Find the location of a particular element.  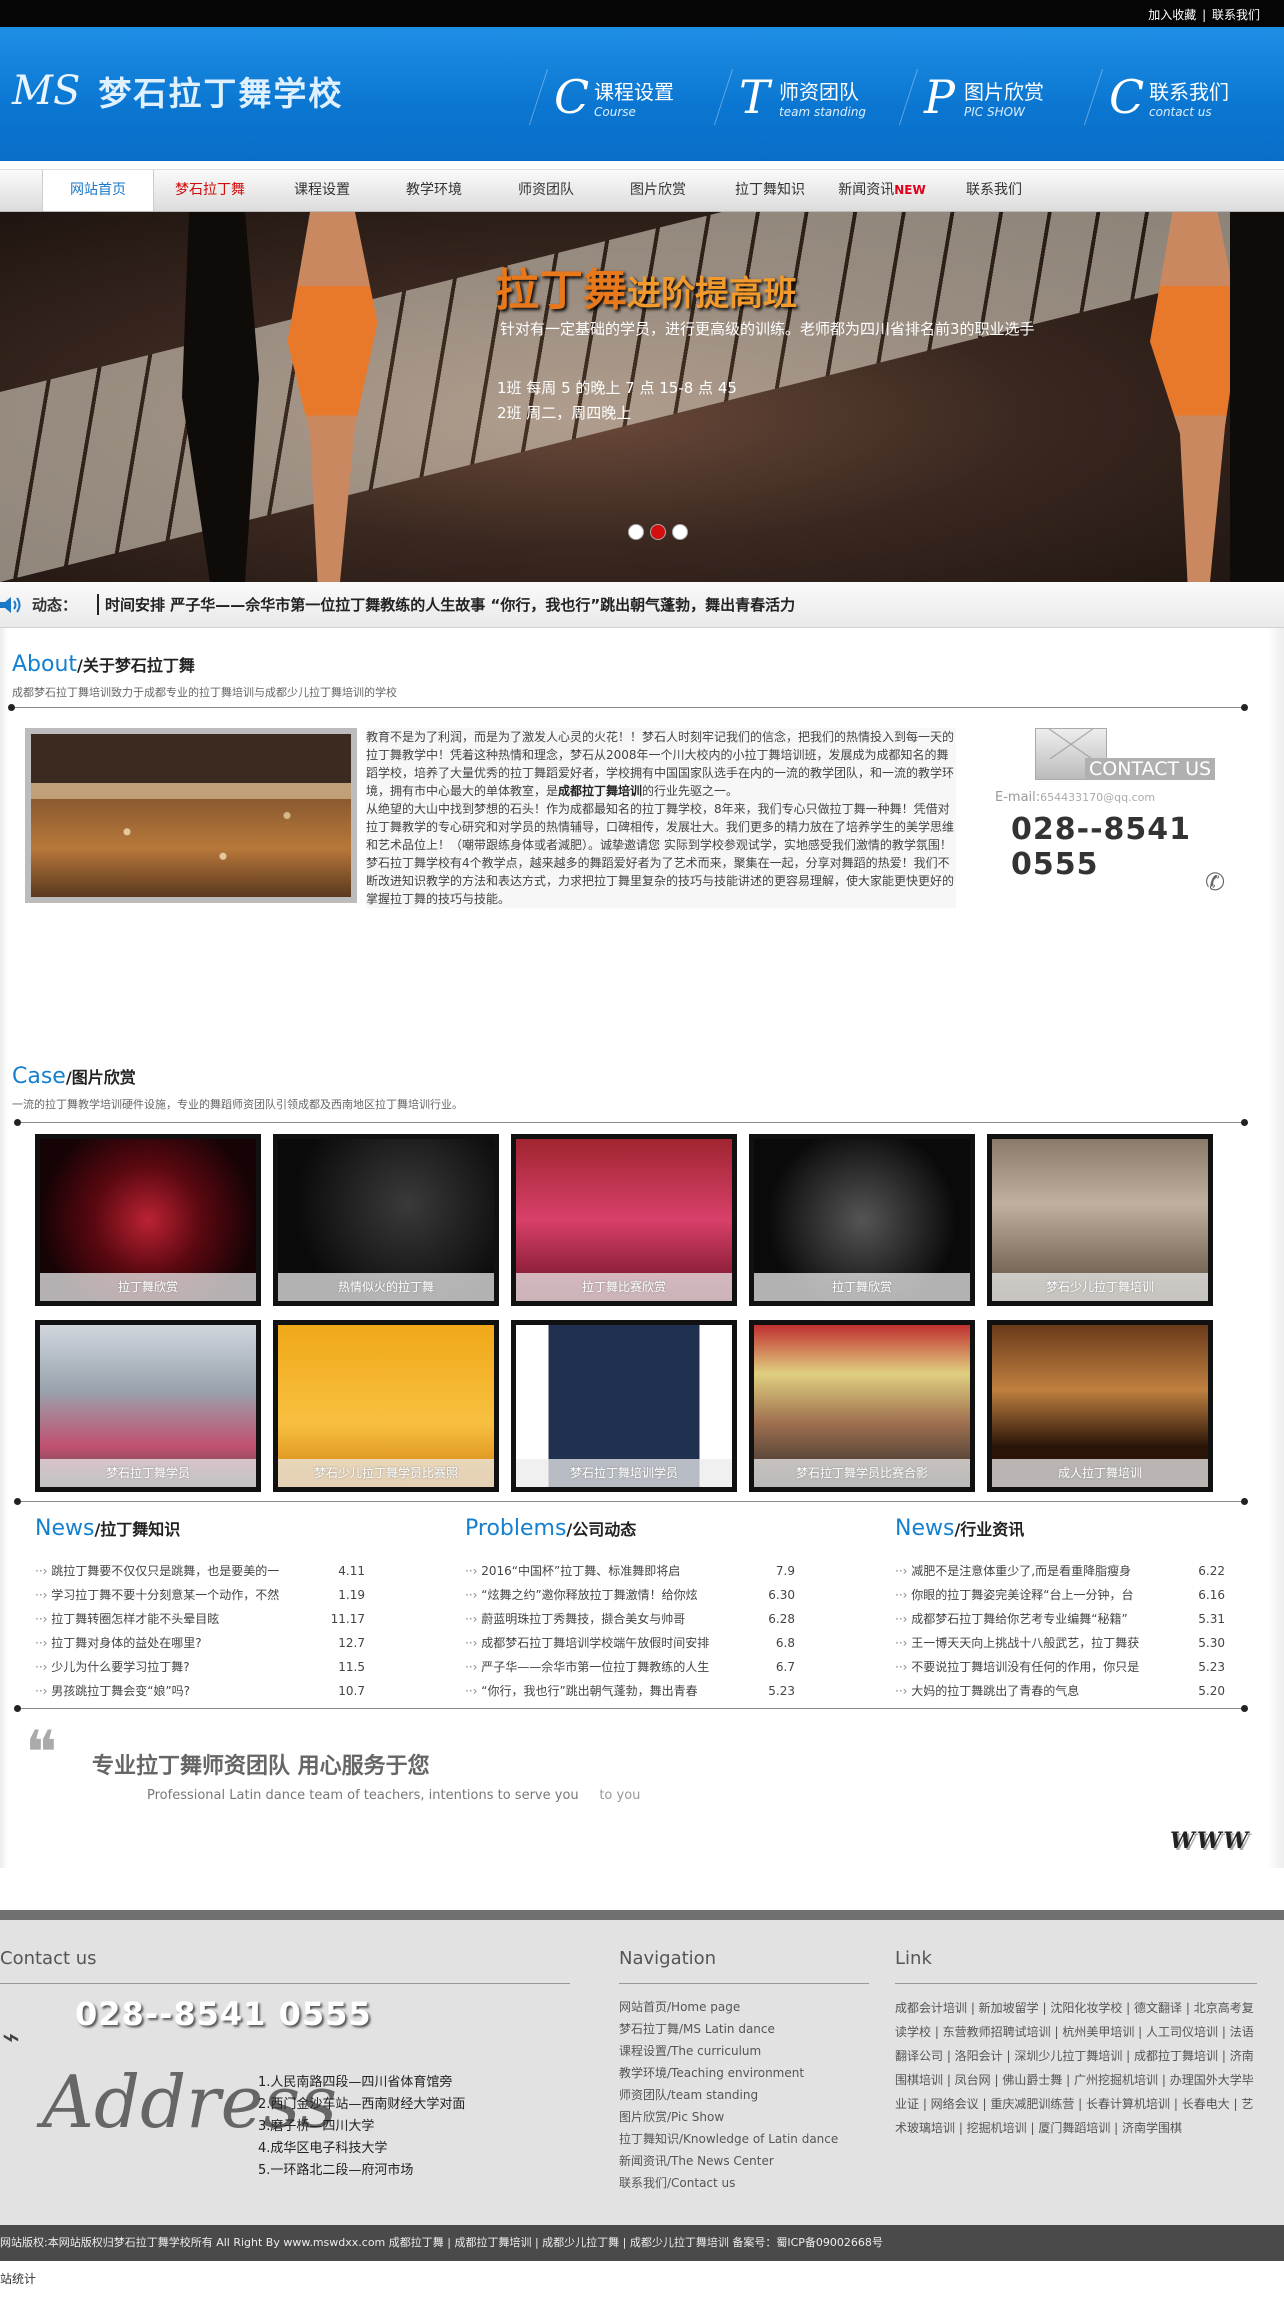

news-item: 2016“中国杯”拉丁舞、标准舞即将启 7.9 is located at coordinates (630, 1571).